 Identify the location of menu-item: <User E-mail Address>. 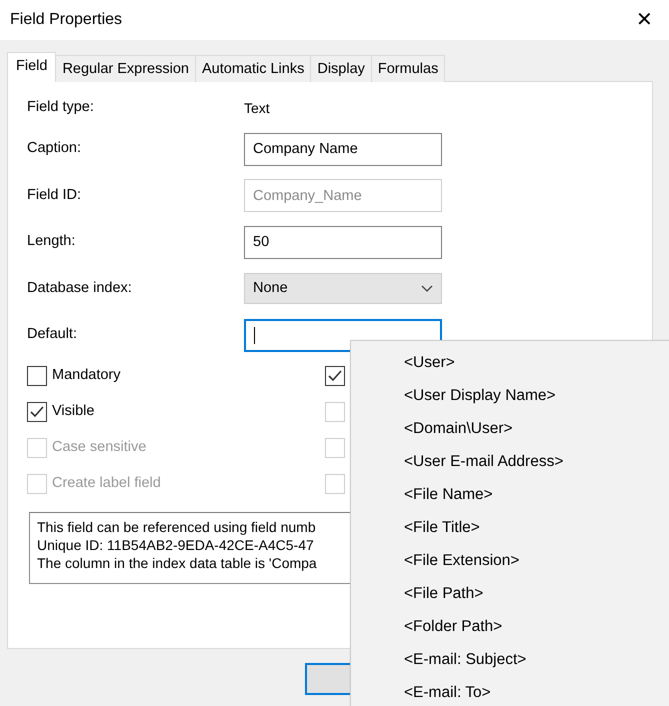
(510, 461).